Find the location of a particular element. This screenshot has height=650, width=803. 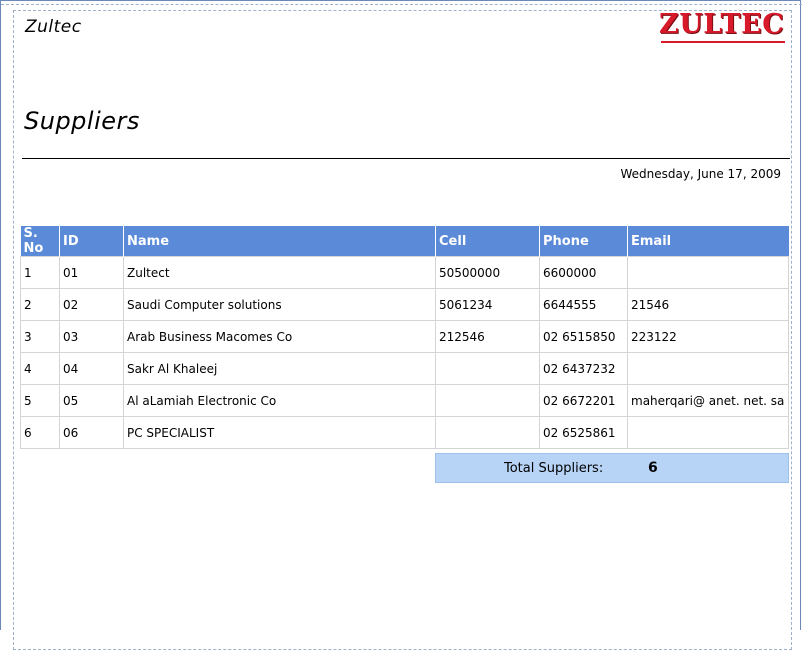

zultec-logo: ZULTEC is located at coordinates (722, 24).